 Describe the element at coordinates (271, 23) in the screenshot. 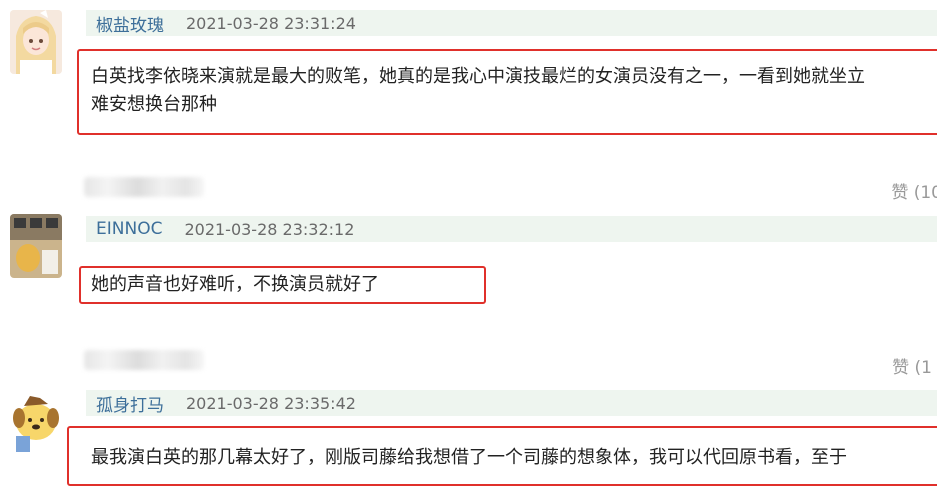

I see `comment-time: 2021-03-28 23:31:24` at that location.